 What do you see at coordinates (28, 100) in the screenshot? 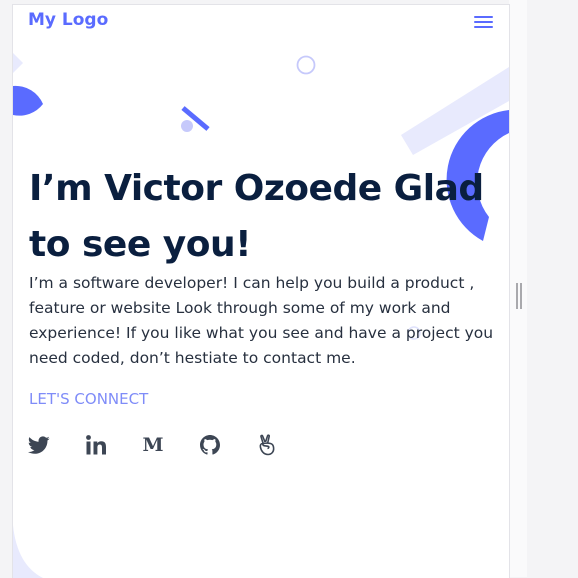
I see `deco-half-circle` at bounding box center [28, 100].